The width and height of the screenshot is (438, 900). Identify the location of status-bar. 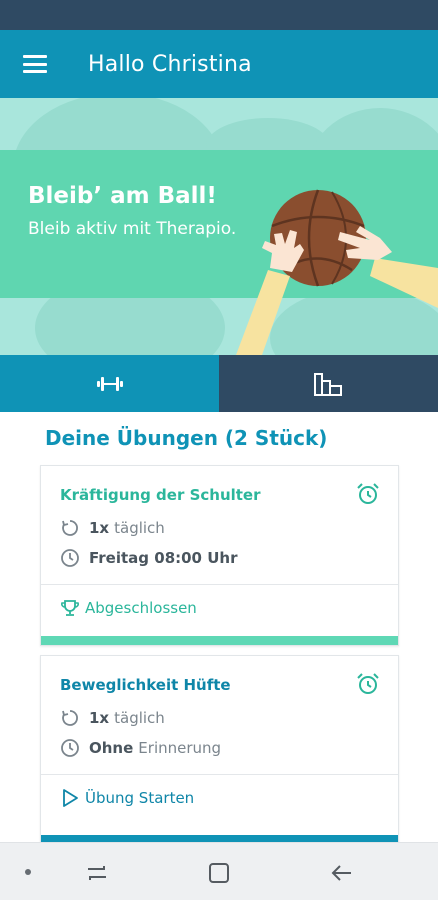
(219, 15).